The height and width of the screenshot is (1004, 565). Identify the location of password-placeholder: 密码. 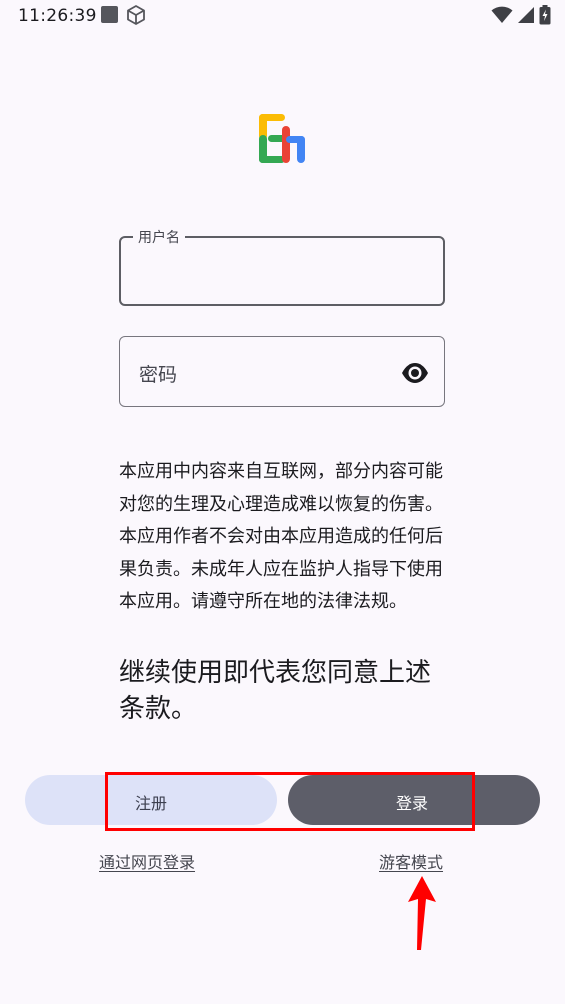
(158, 375).